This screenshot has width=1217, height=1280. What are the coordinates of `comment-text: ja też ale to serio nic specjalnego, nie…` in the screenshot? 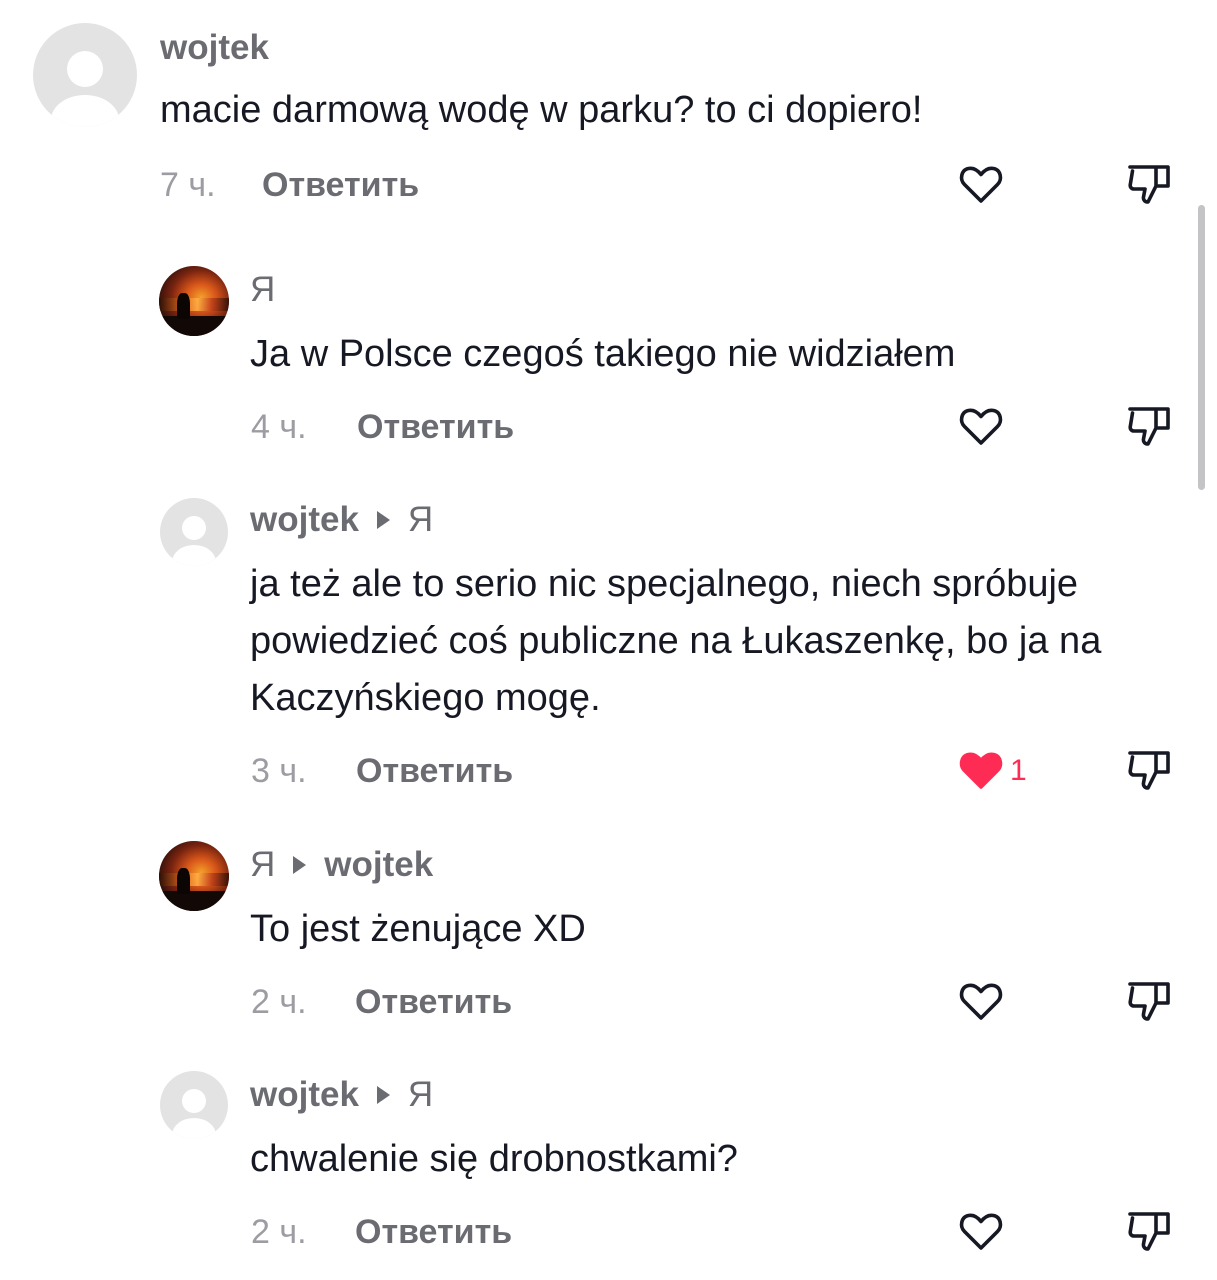 It's located at (676, 641).